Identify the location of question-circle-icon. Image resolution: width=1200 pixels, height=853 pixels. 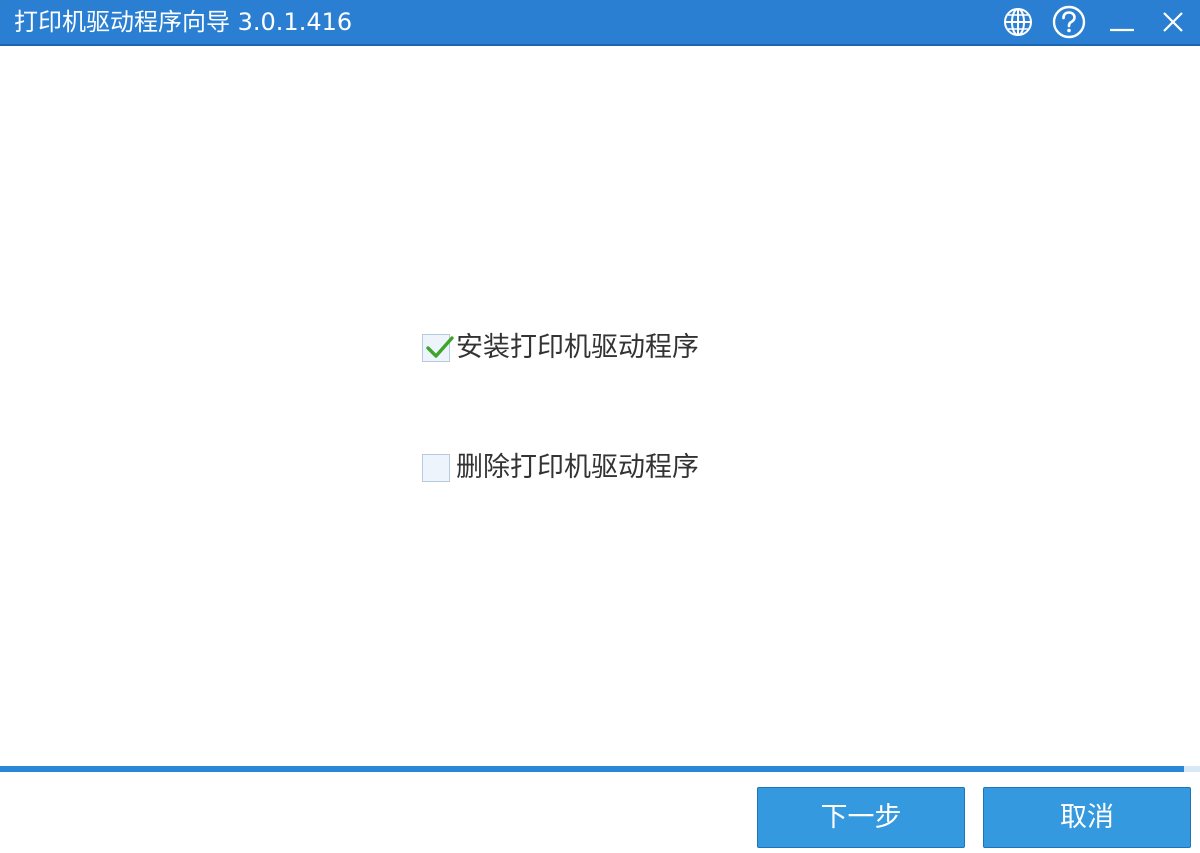
(1069, 22).